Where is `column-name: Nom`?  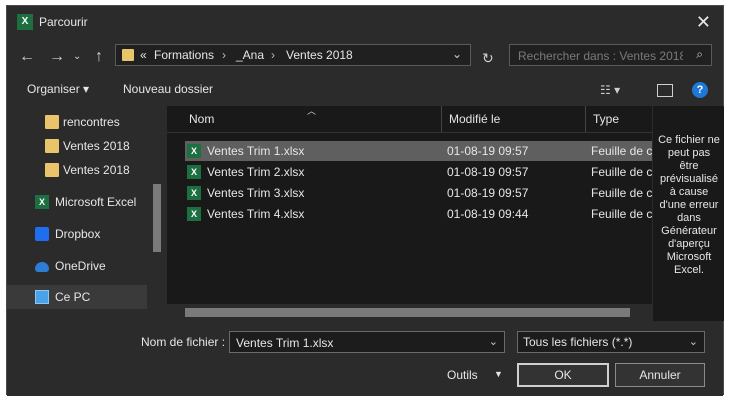
column-name: Nom is located at coordinates (201, 119).